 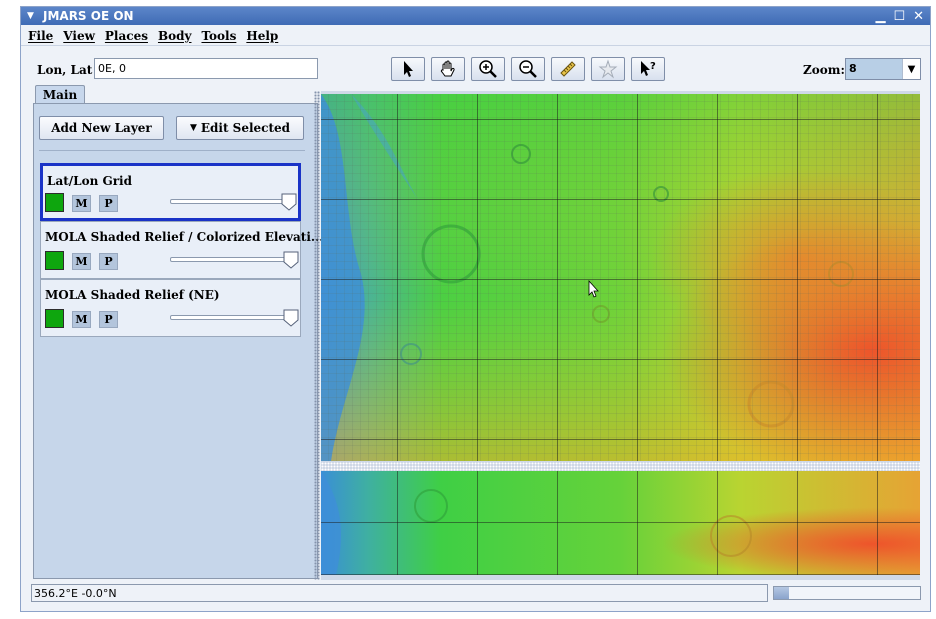 I want to click on layer-name: Lat/Lon Grid, so click(x=90, y=181).